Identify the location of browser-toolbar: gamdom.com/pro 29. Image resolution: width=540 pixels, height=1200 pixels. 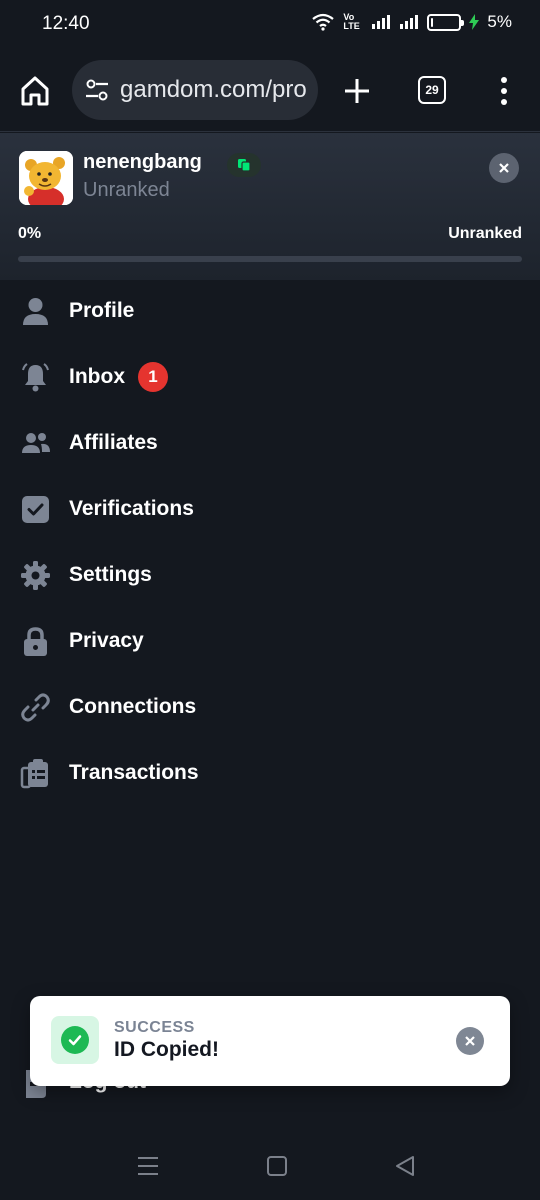
(270, 90).